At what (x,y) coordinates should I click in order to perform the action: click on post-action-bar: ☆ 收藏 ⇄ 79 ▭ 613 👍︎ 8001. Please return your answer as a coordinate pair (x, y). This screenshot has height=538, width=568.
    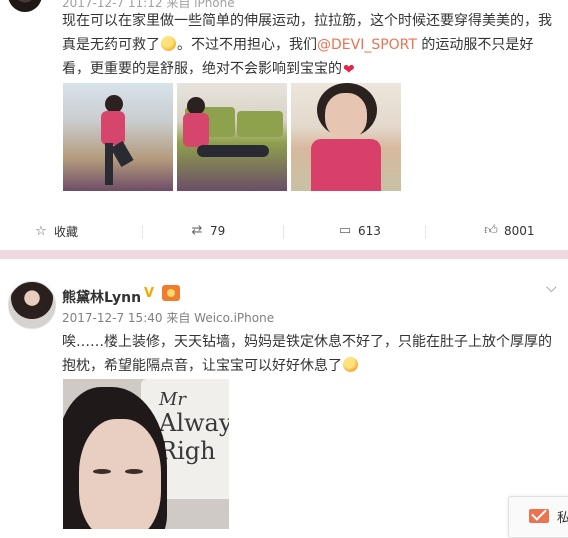
    Looking at the image, I should click on (284, 231).